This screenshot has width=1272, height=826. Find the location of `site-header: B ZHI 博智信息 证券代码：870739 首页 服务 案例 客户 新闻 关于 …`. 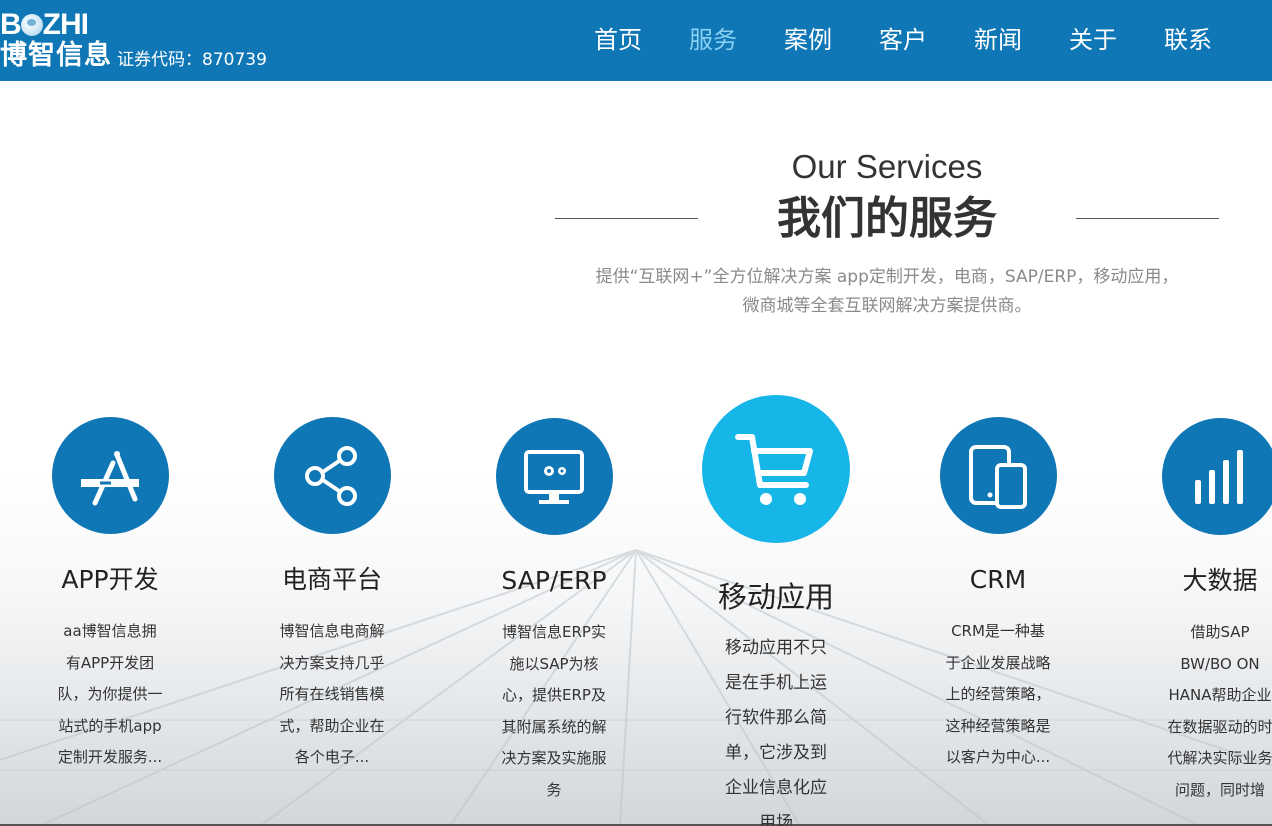

site-header: B ZHI 博智信息 证券代码：870739 首页 服务 案例 客户 新闻 关于 … is located at coordinates (636, 40).